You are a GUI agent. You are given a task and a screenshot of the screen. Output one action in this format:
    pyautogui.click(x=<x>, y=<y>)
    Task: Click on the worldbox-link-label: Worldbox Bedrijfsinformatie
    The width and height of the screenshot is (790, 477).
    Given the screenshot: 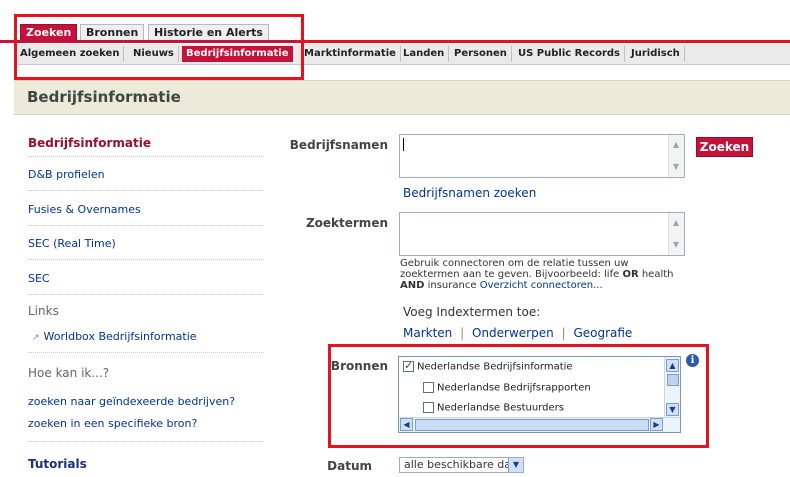 What is the action you would take?
    pyautogui.click(x=120, y=336)
    